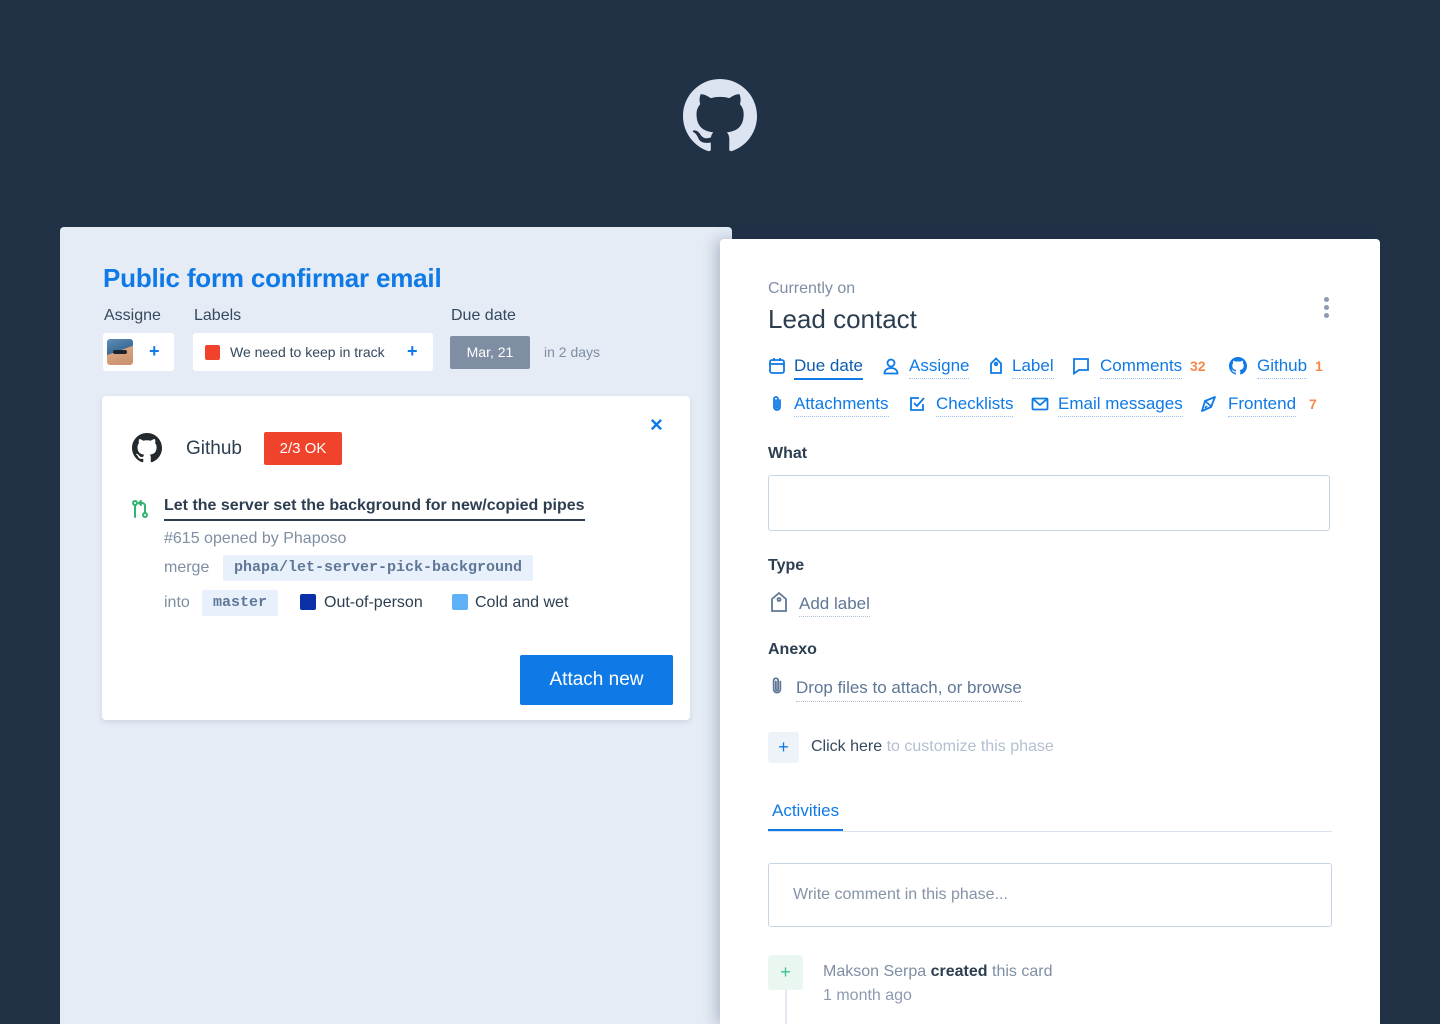 The image size is (1440, 1024). What do you see at coordinates (1327, 309) in the screenshot?
I see `more-options-icon` at bounding box center [1327, 309].